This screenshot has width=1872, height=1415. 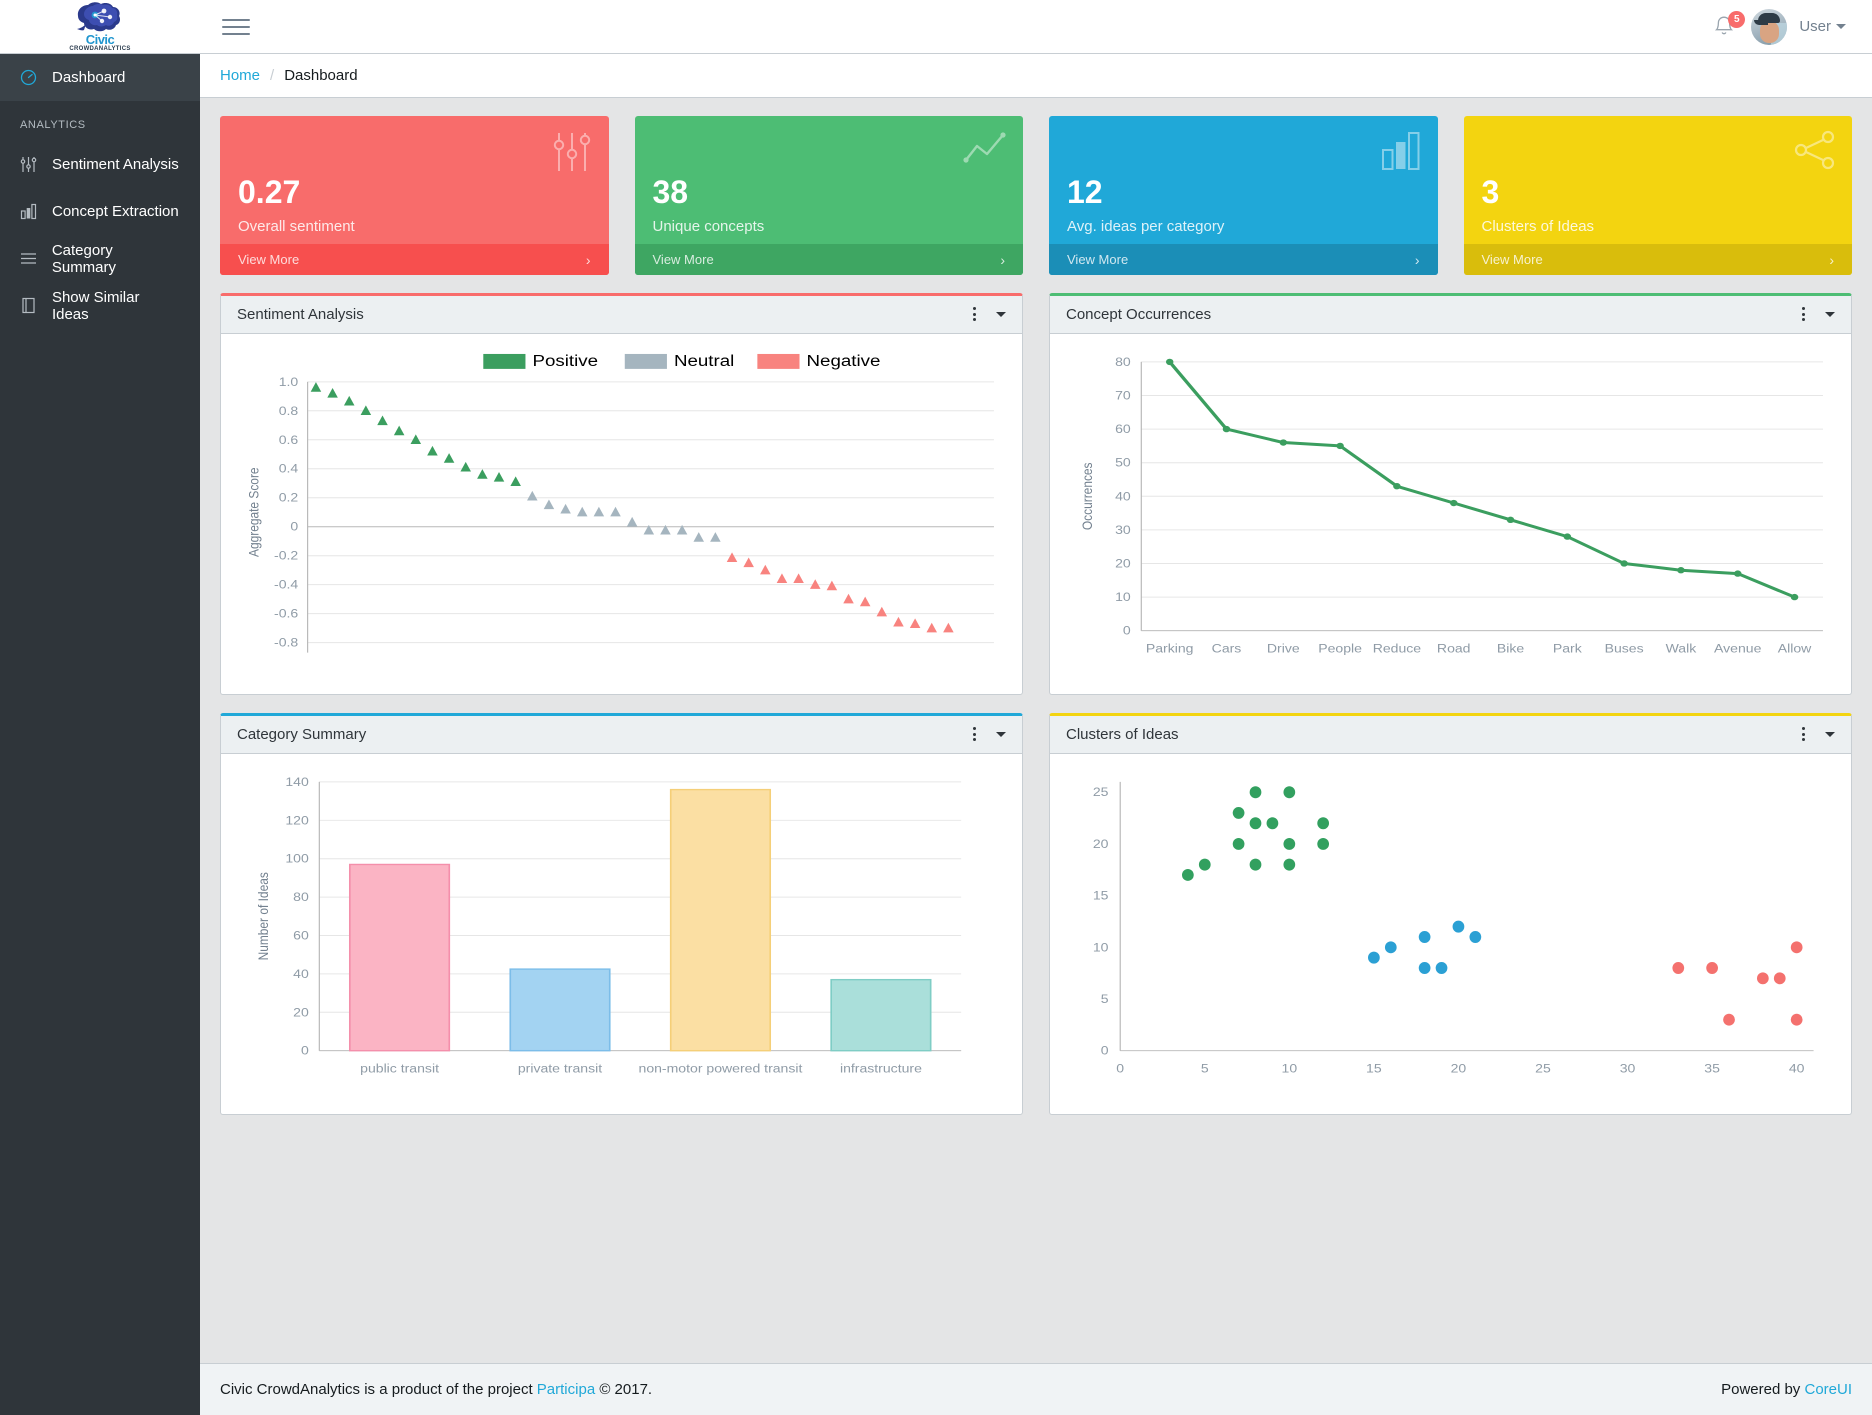 What do you see at coordinates (100, 48) in the screenshot?
I see `brand-subtitle: CROWDANALYTICS` at bounding box center [100, 48].